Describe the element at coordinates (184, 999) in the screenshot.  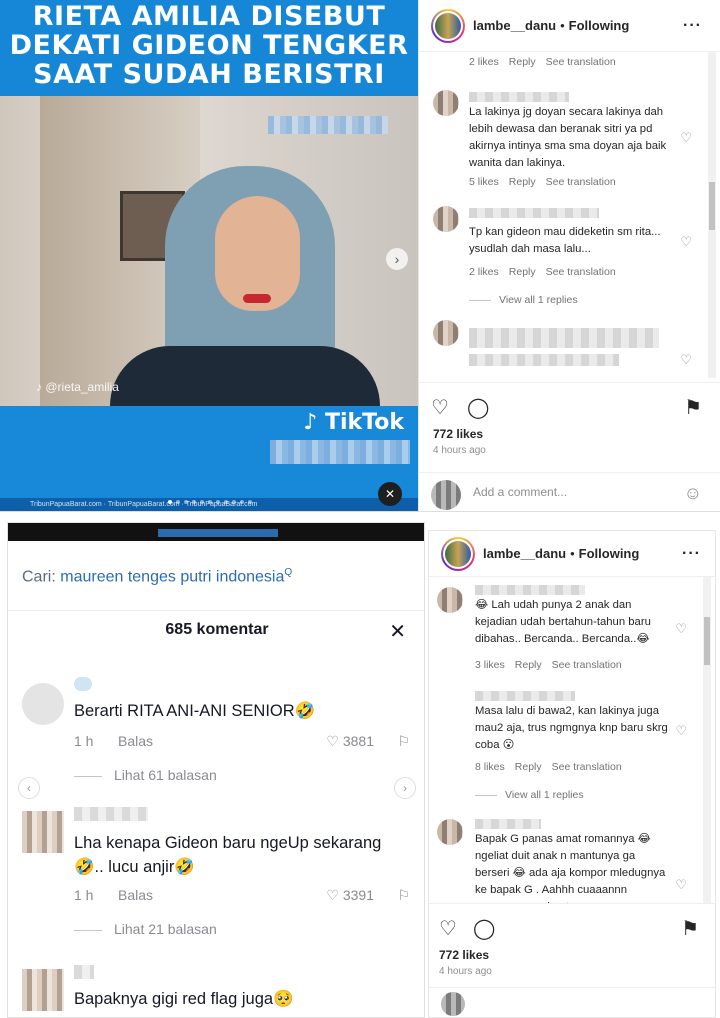
I see `comment-text: Bapaknya gigi red flag juga🥺` at that location.